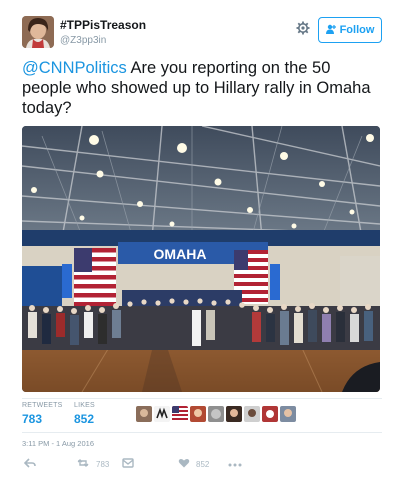  What do you see at coordinates (84, 405) in the screenshot?
I see `likes-label: LIKES` at bounding box center [84, 405].